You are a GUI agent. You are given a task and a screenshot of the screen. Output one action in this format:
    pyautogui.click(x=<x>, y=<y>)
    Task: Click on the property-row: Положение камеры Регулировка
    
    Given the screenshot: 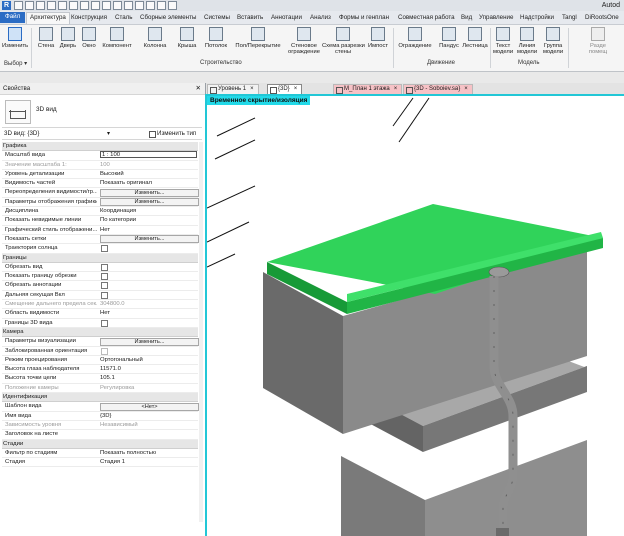 What is the action you would take?
    pyautogui.click(x=100, y=389)
    